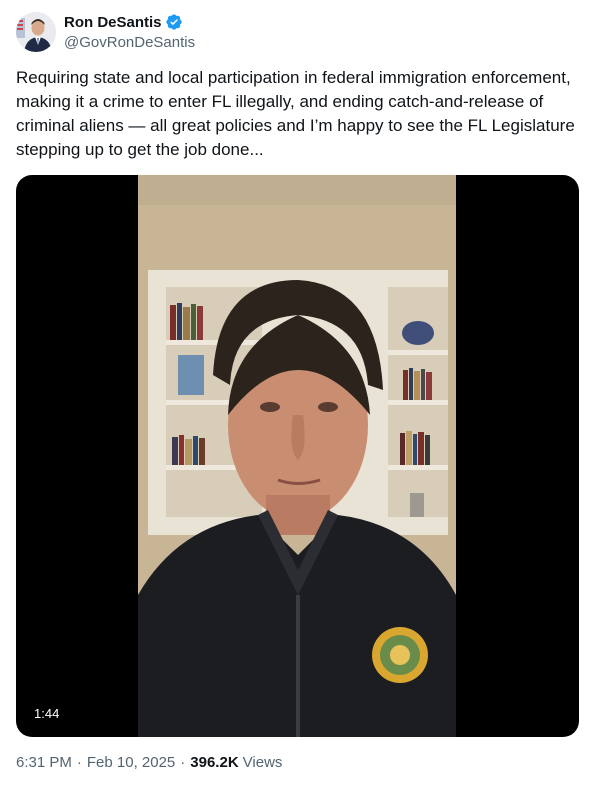 Image resolution: width=611 pixels, height=791 pixels. I want to click on verified-badge-icon, so click(174, 22).